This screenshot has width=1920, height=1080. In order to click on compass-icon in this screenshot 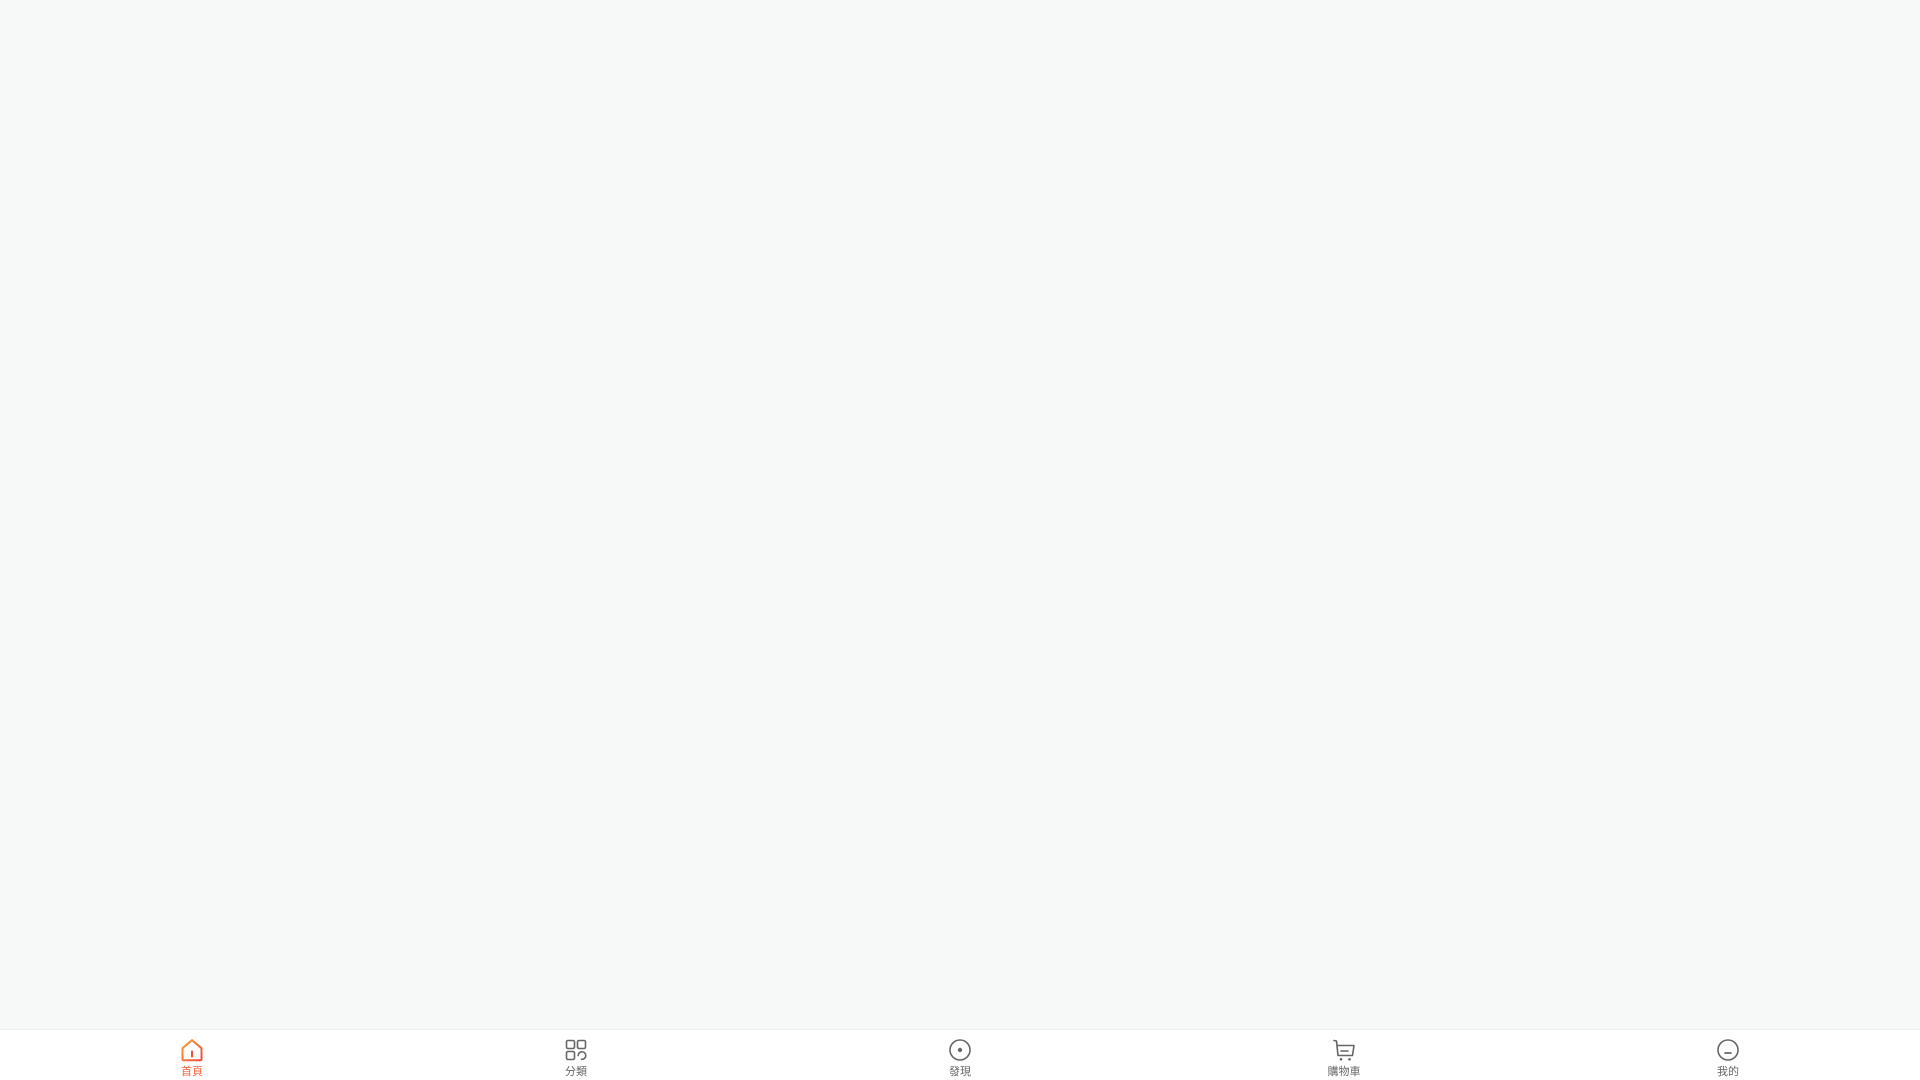, I will do `click(960, 1050)`.